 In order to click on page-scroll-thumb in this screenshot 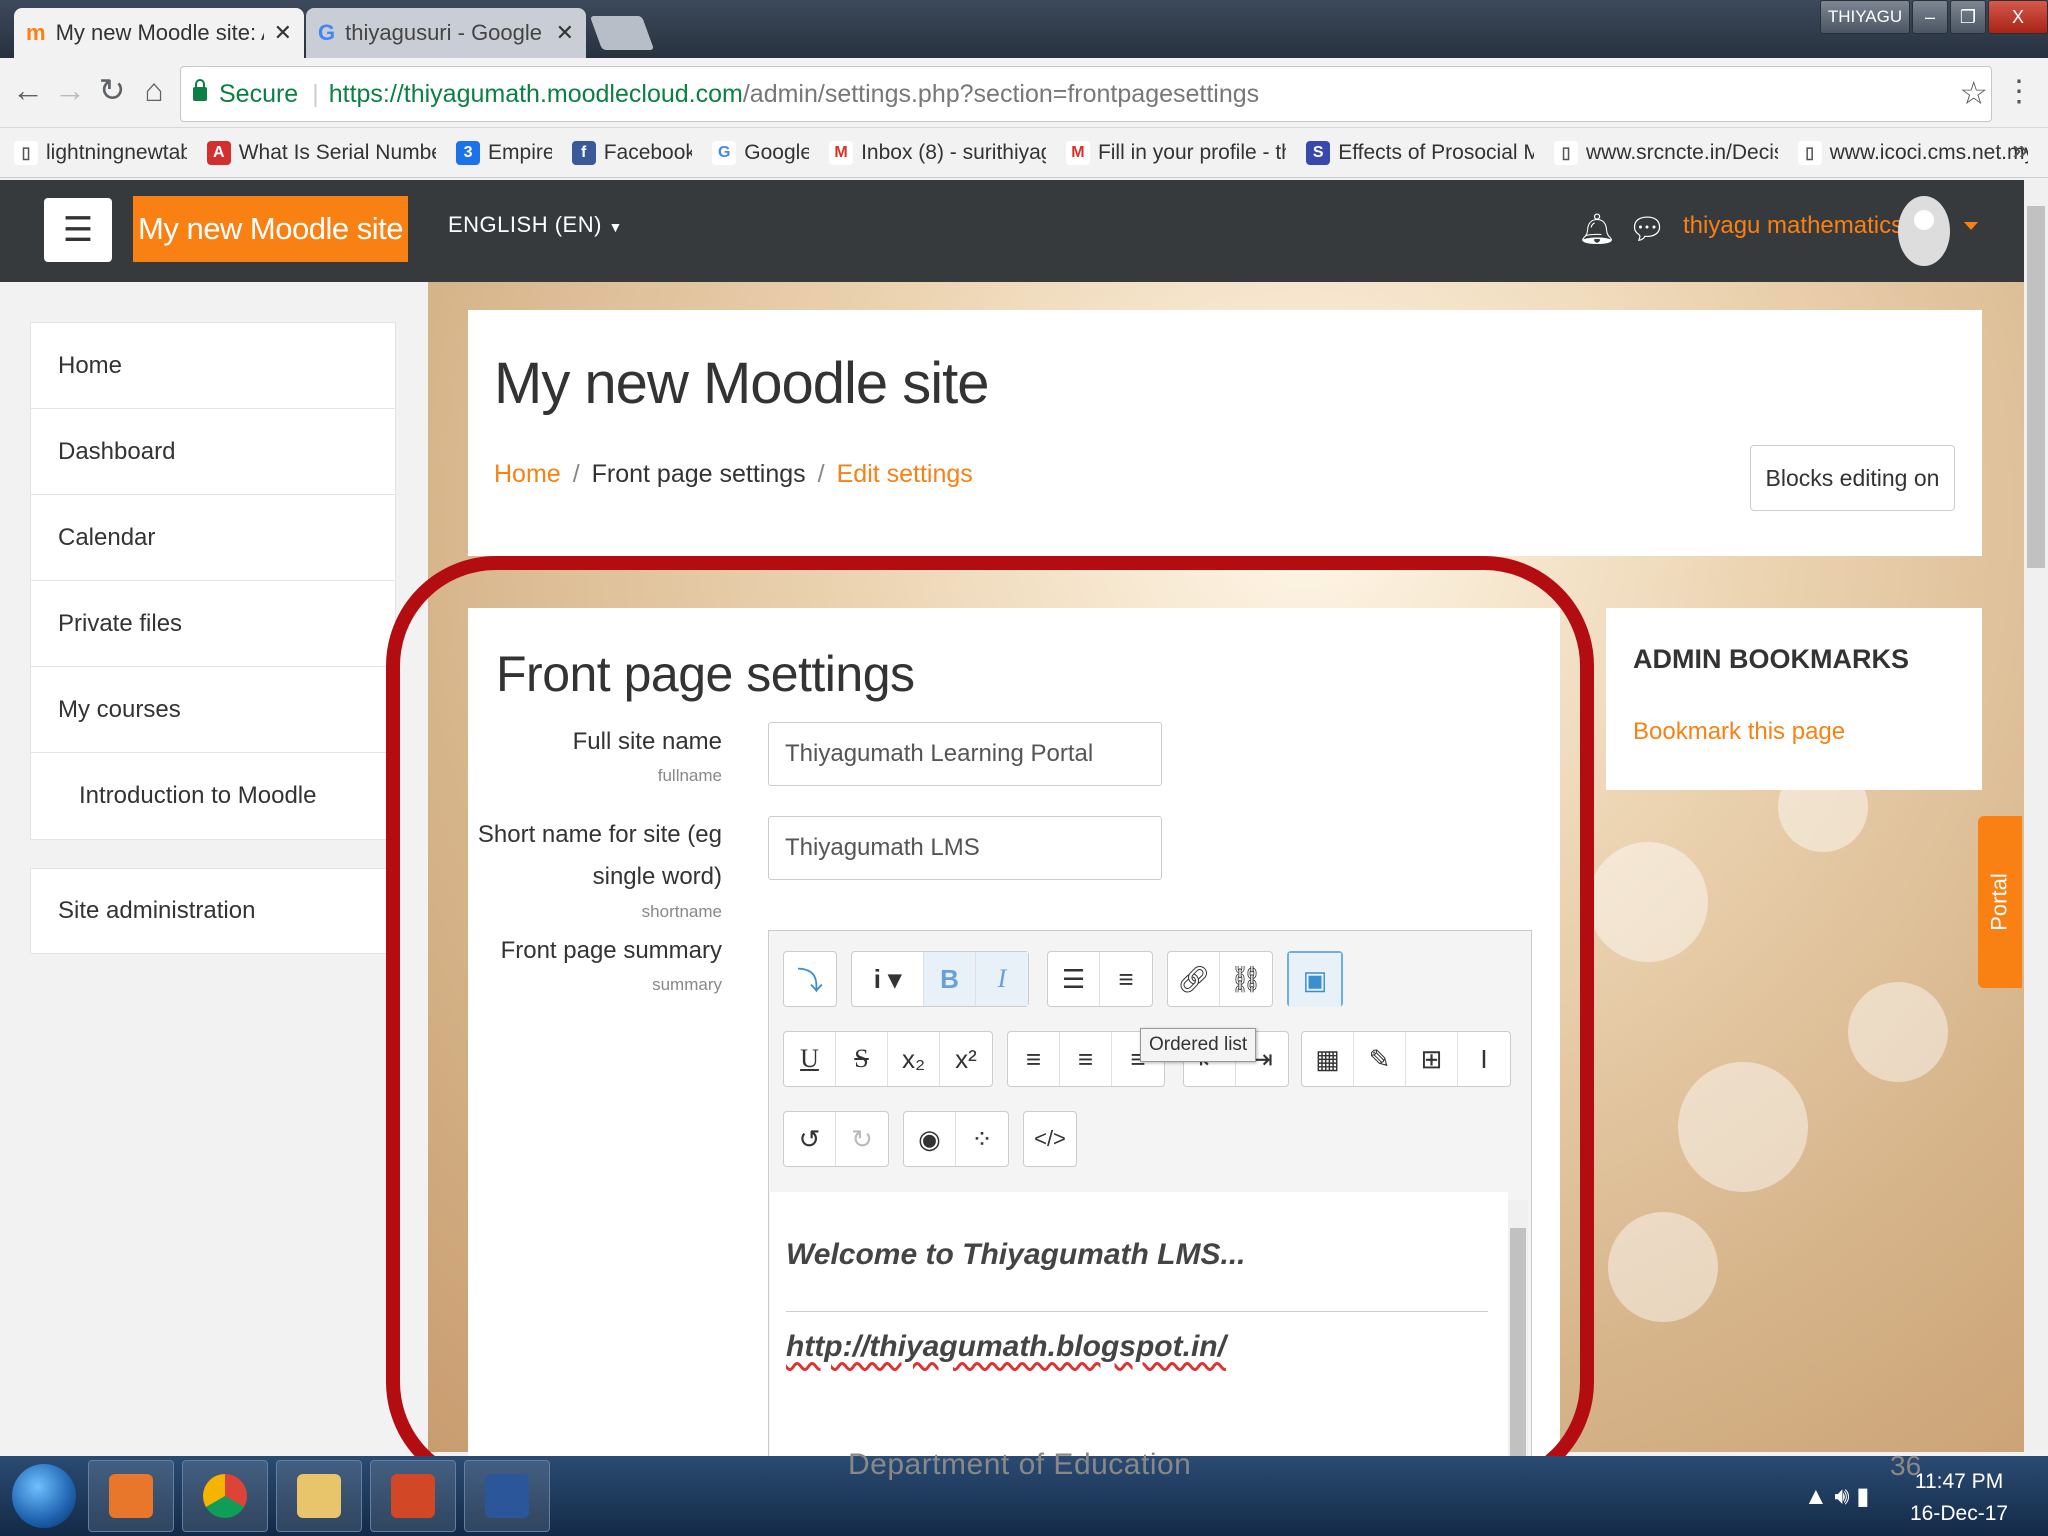, I will do `click(2036, 387)`.